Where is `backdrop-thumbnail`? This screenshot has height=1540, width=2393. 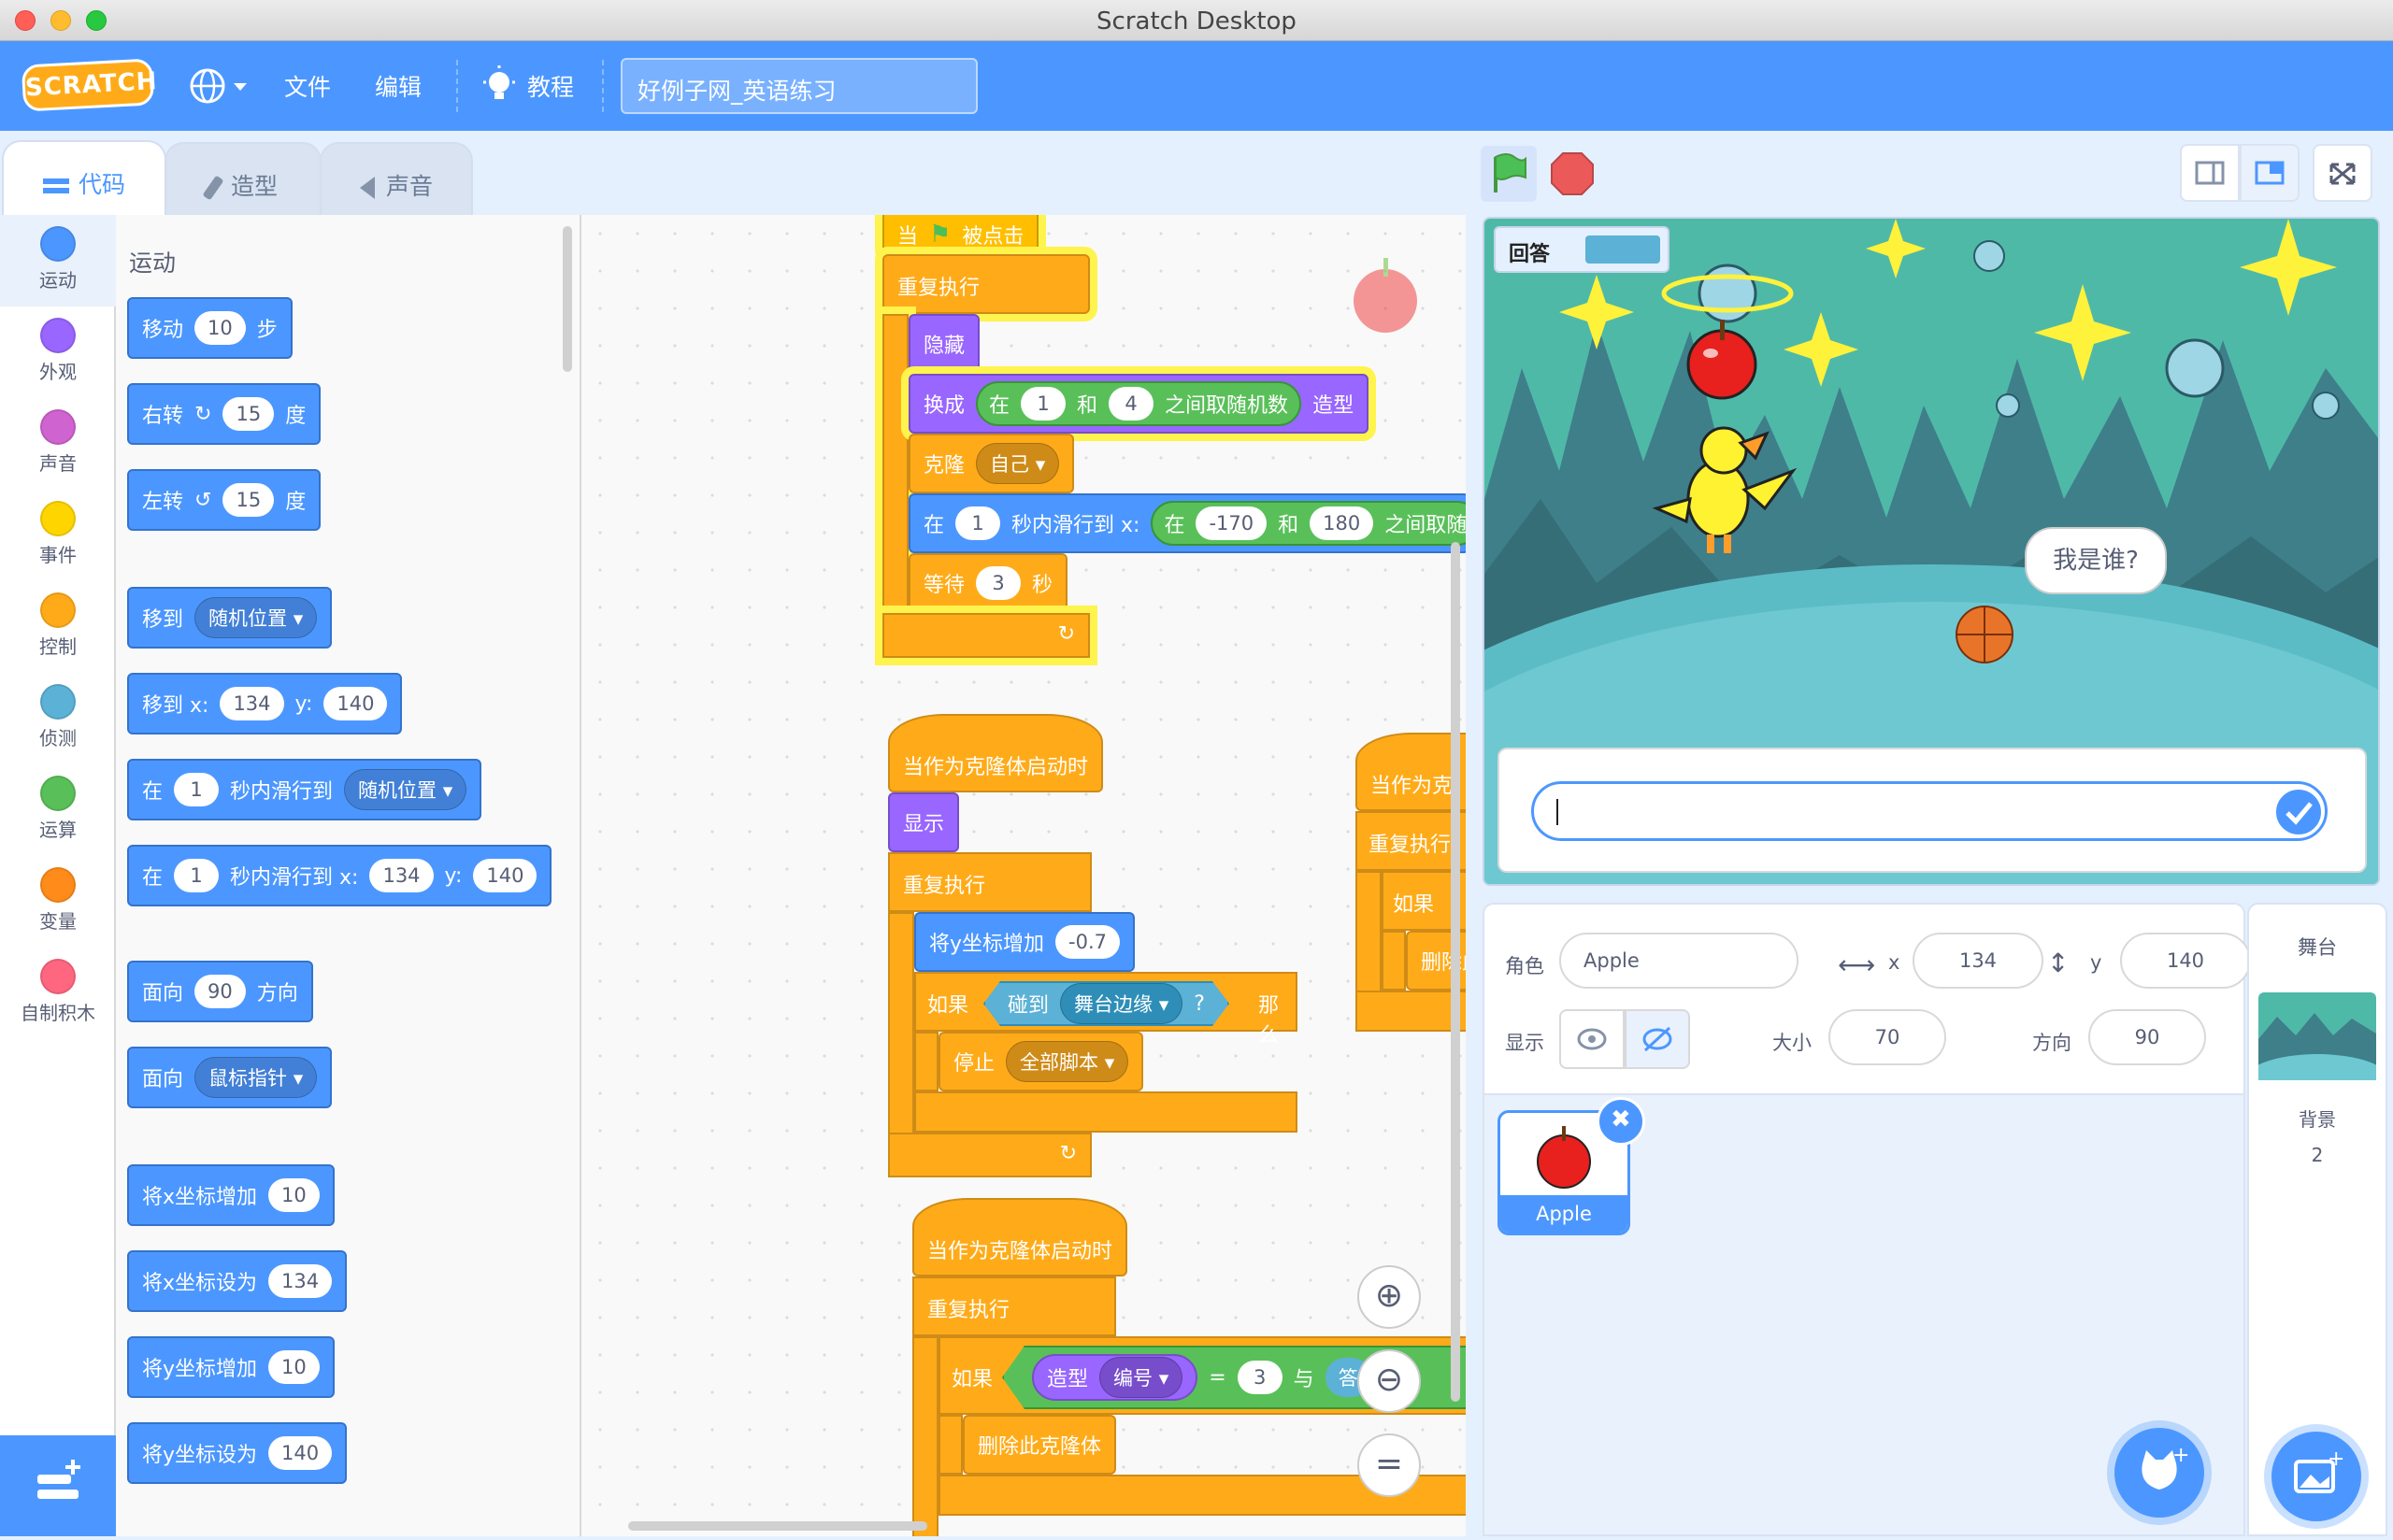 backdrop-thumbnail is located at coordinates (2317, 1036).